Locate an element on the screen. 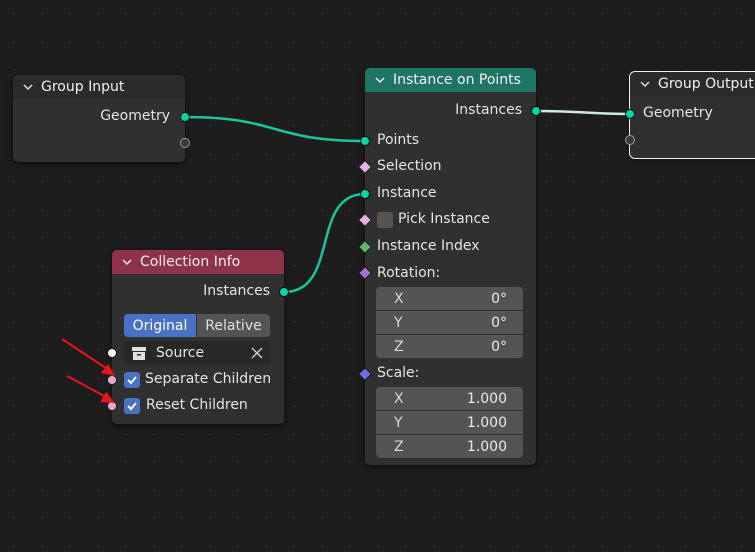 Image resolution: width=755 pixels, height=552 pixels. rotation-y-field: Y 0° is located at coordinates (449, 322).